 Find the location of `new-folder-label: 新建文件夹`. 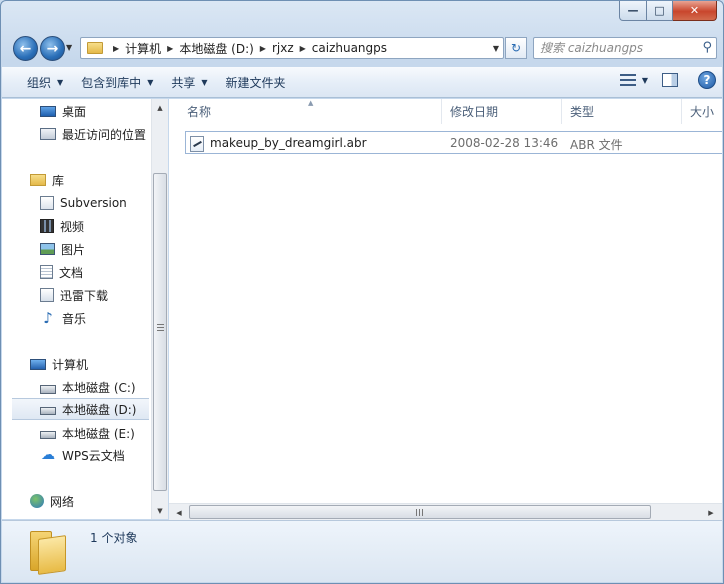

new-folder-label: 新建文件夹 is located at coordinates (255, 83).